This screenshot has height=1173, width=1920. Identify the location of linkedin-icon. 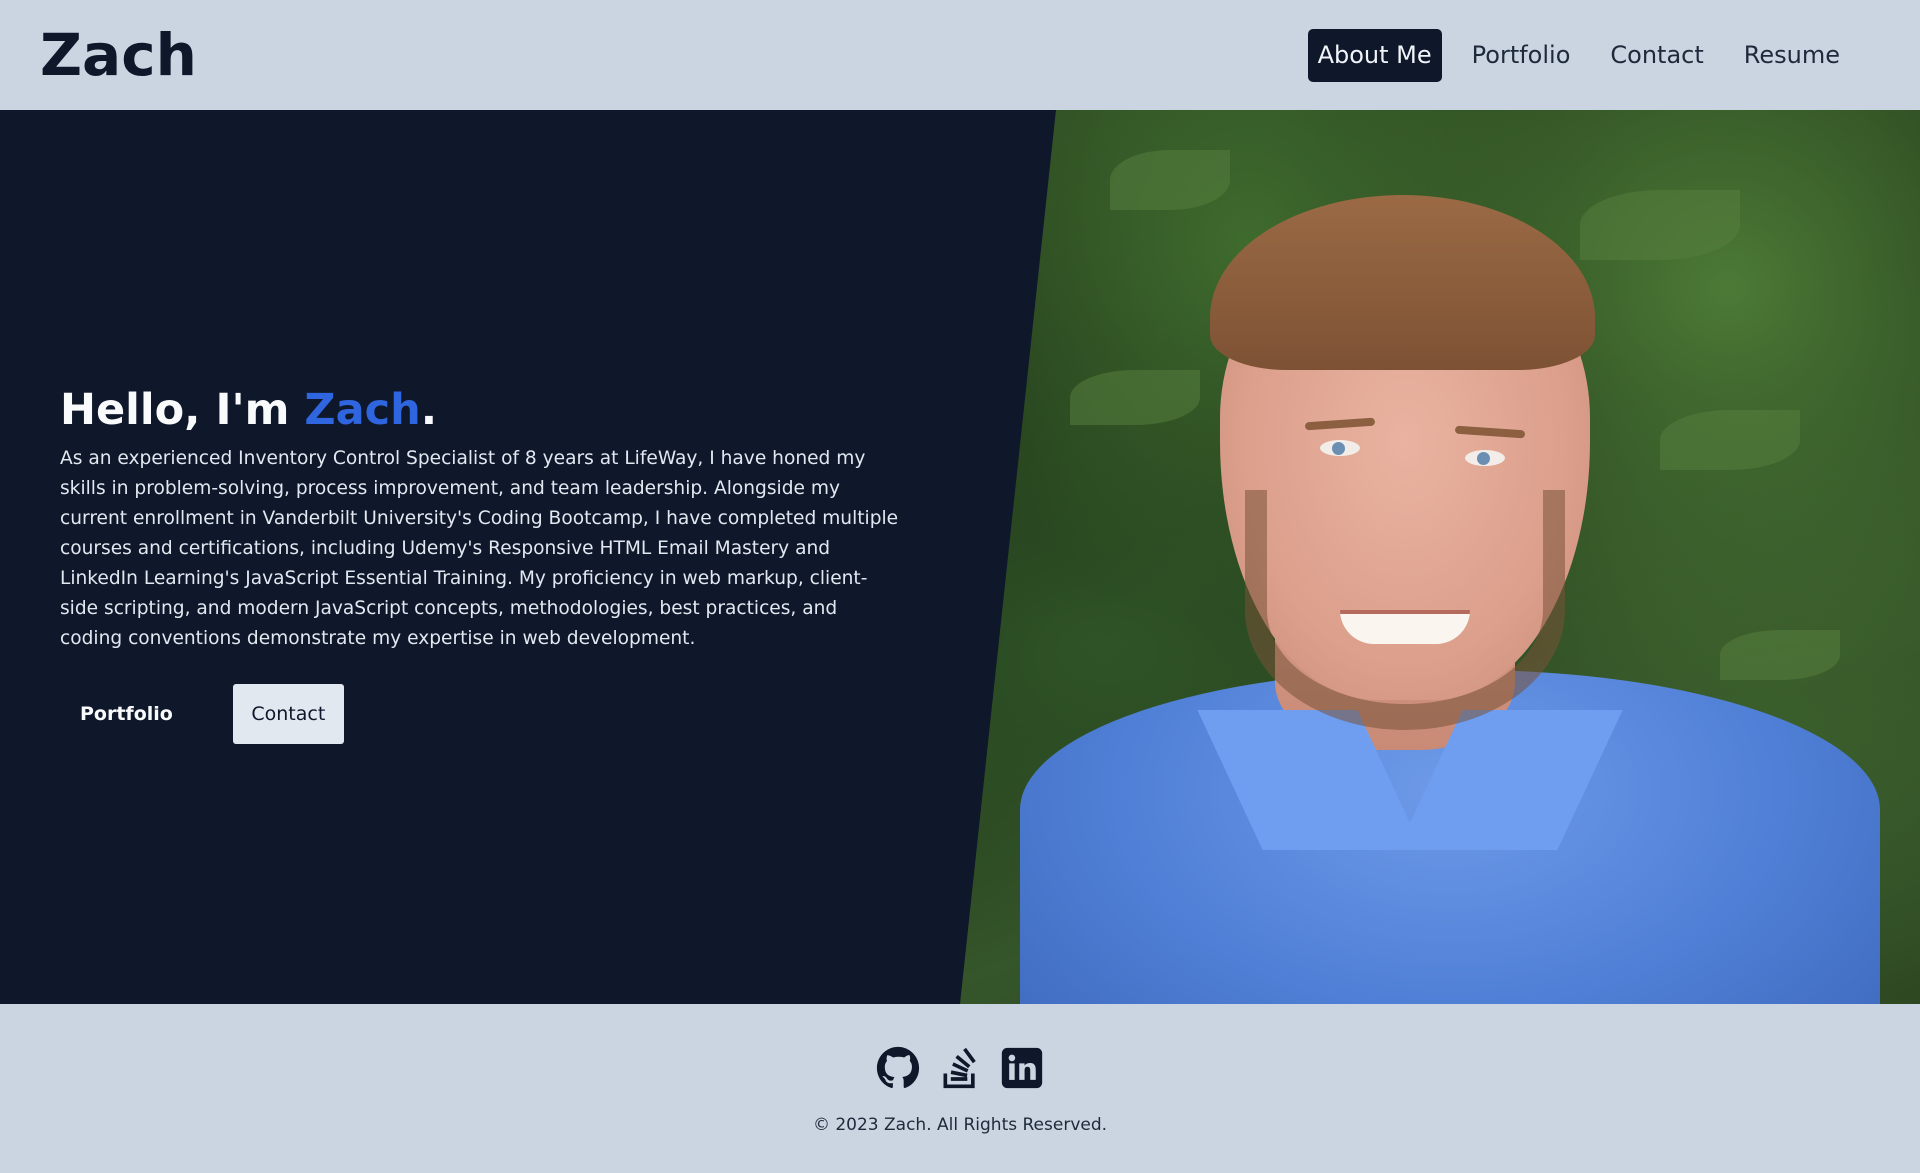
(1022, 1068).